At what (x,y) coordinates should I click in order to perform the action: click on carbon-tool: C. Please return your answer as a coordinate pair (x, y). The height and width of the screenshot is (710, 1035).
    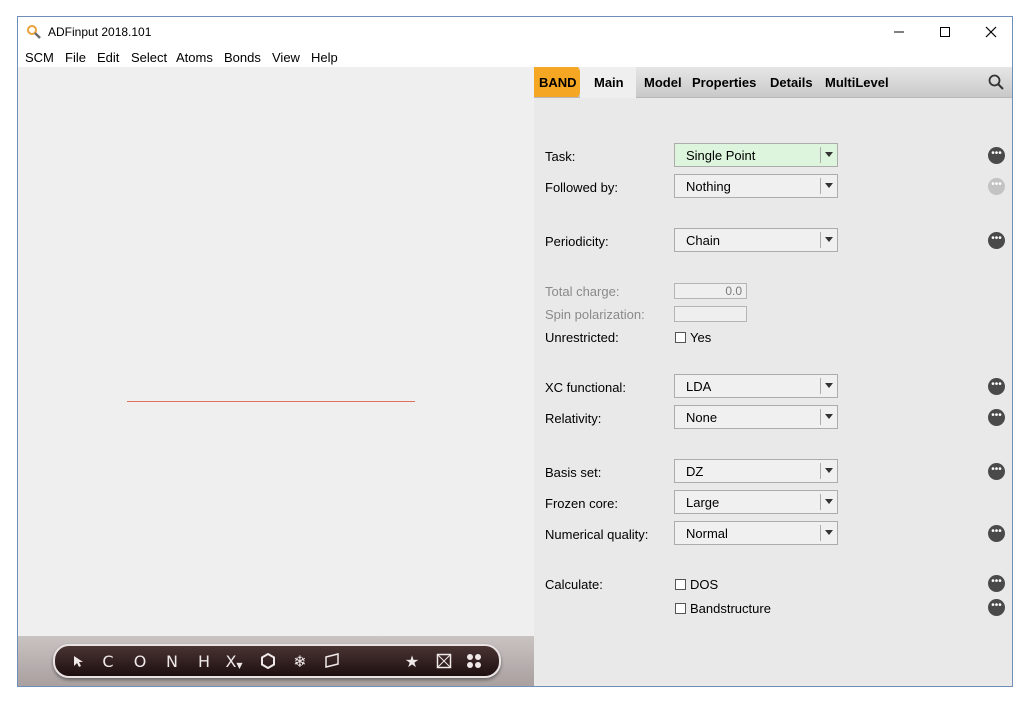
    Looking at the image, I should click on (108, 661).